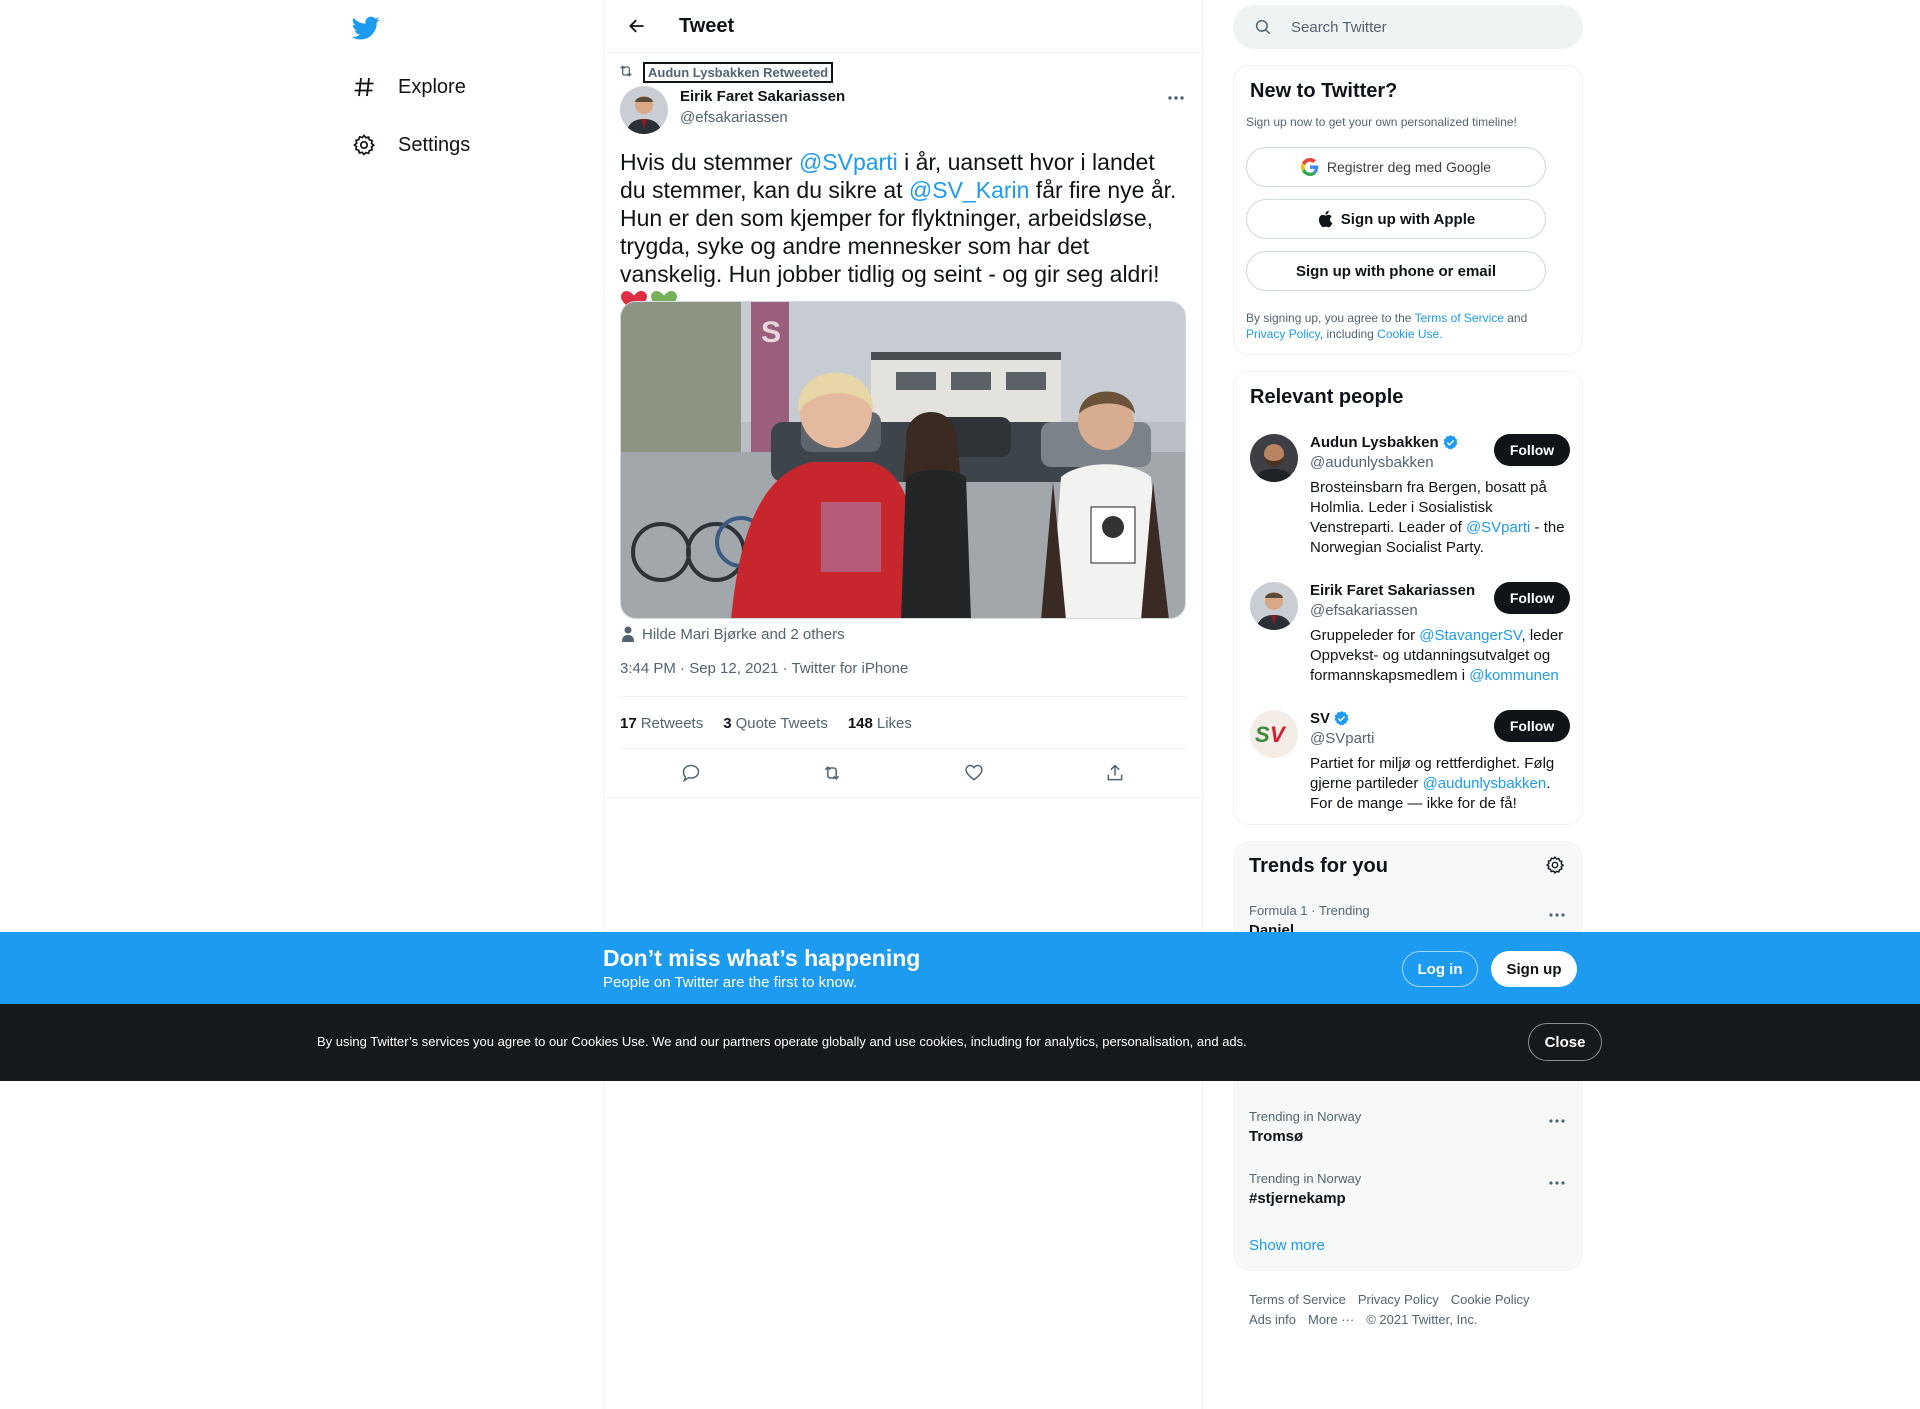 The width and height of the screenshot is (1920, 1409). What do you see at coordinates (1297, 1198) in the screenshot?
I see `trend-name: #stjernekamp` at bounding box center [1297, 1198].